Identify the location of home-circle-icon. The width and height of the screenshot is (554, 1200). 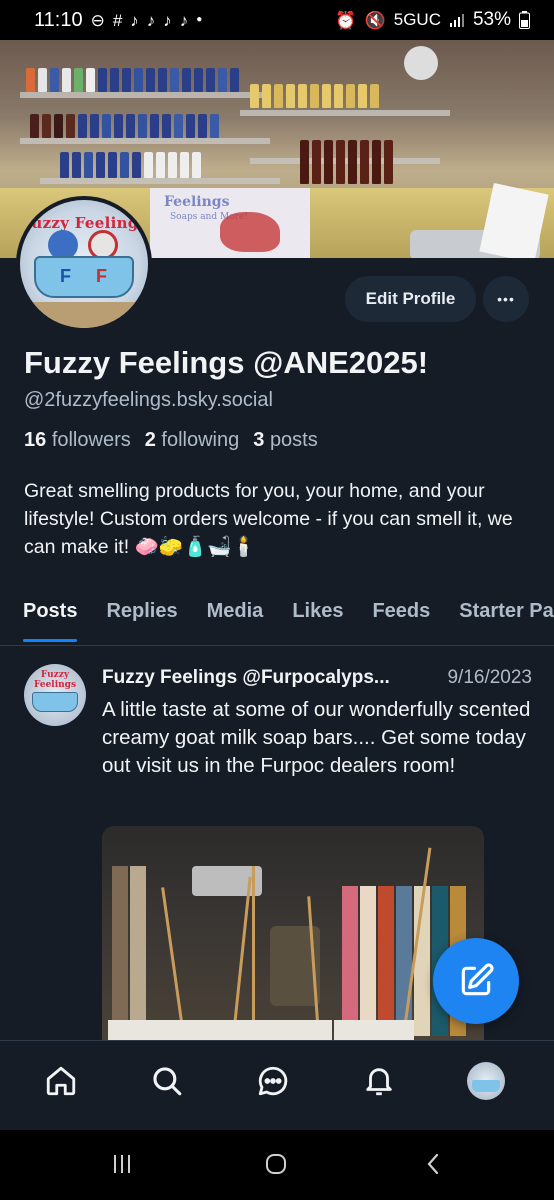
(276, 1164).